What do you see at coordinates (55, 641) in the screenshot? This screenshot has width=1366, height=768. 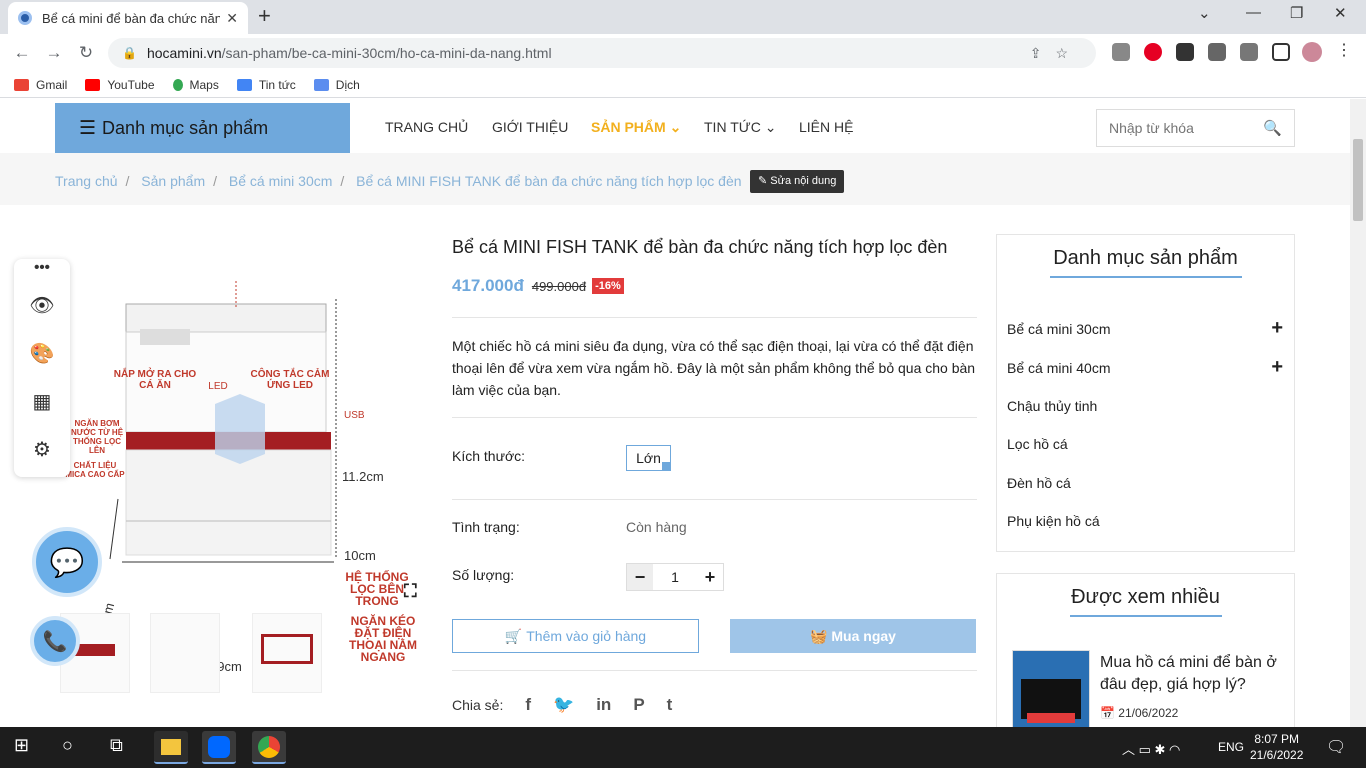 I see `phone-icon: 📞` at bounding box center [55, 641].